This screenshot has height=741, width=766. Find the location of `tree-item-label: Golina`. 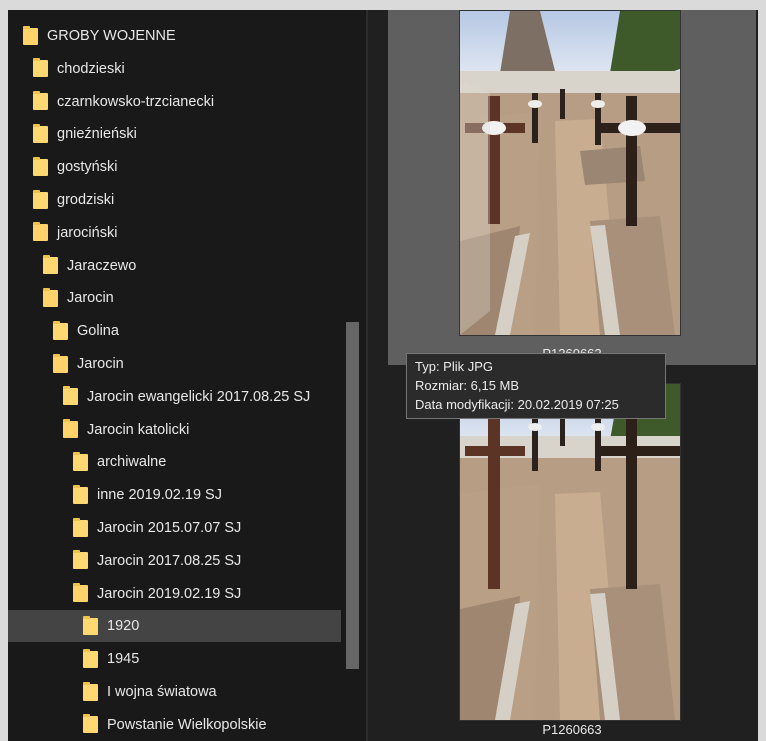

tree-item-label: Golina is located at coordinates (98, 331).